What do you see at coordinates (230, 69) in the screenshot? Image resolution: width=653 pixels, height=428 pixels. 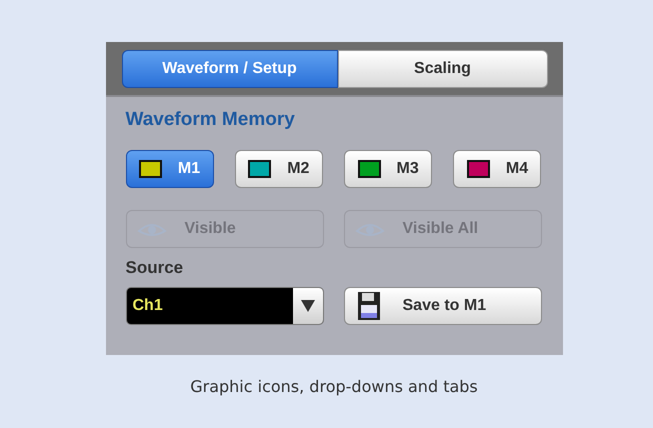 I see `tab: Waveform / Setup` at bounding box center [230, 69].